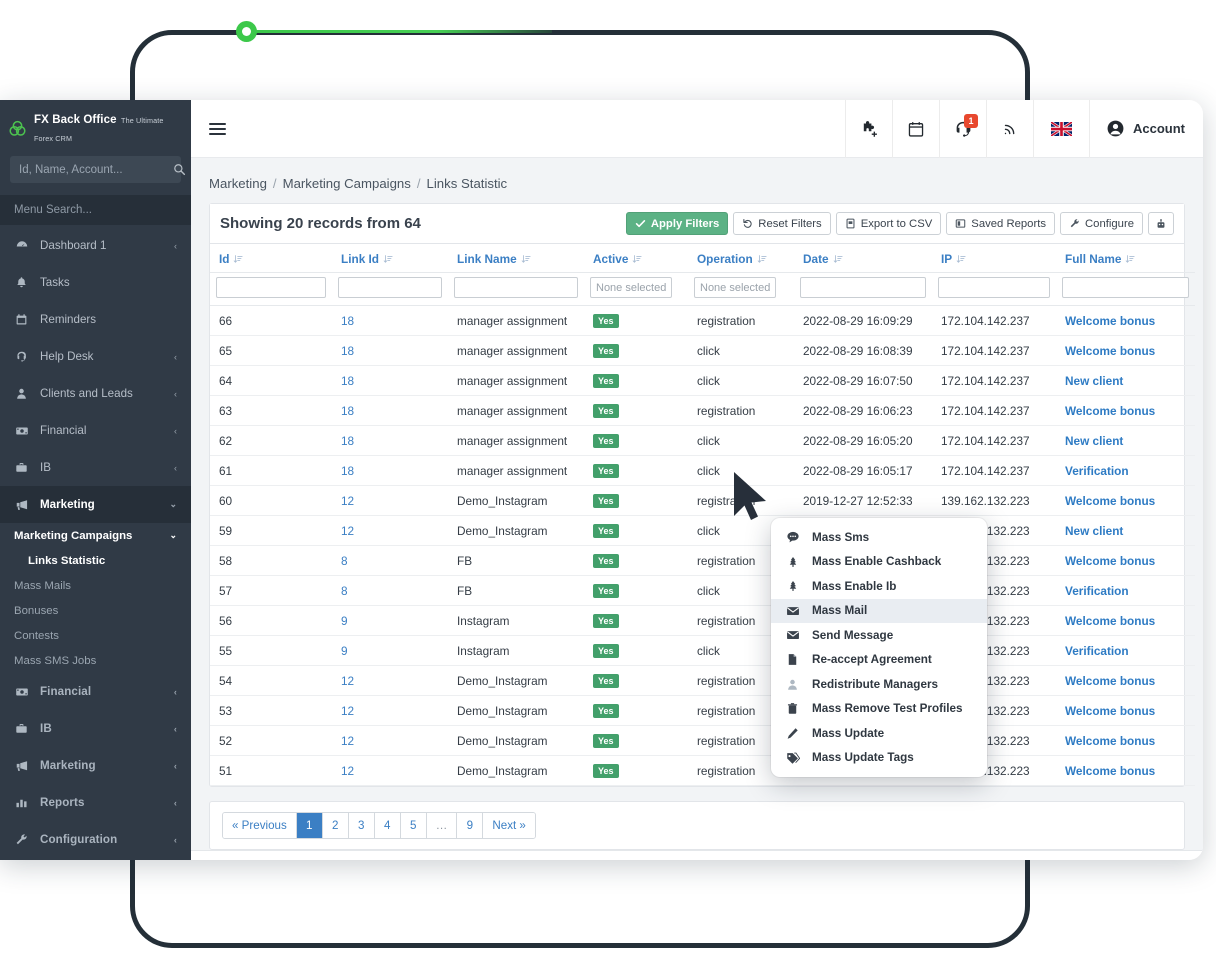 This screenshot has height=960, width=1216. I want to click on column-header-id: Id, so click(271, 258).